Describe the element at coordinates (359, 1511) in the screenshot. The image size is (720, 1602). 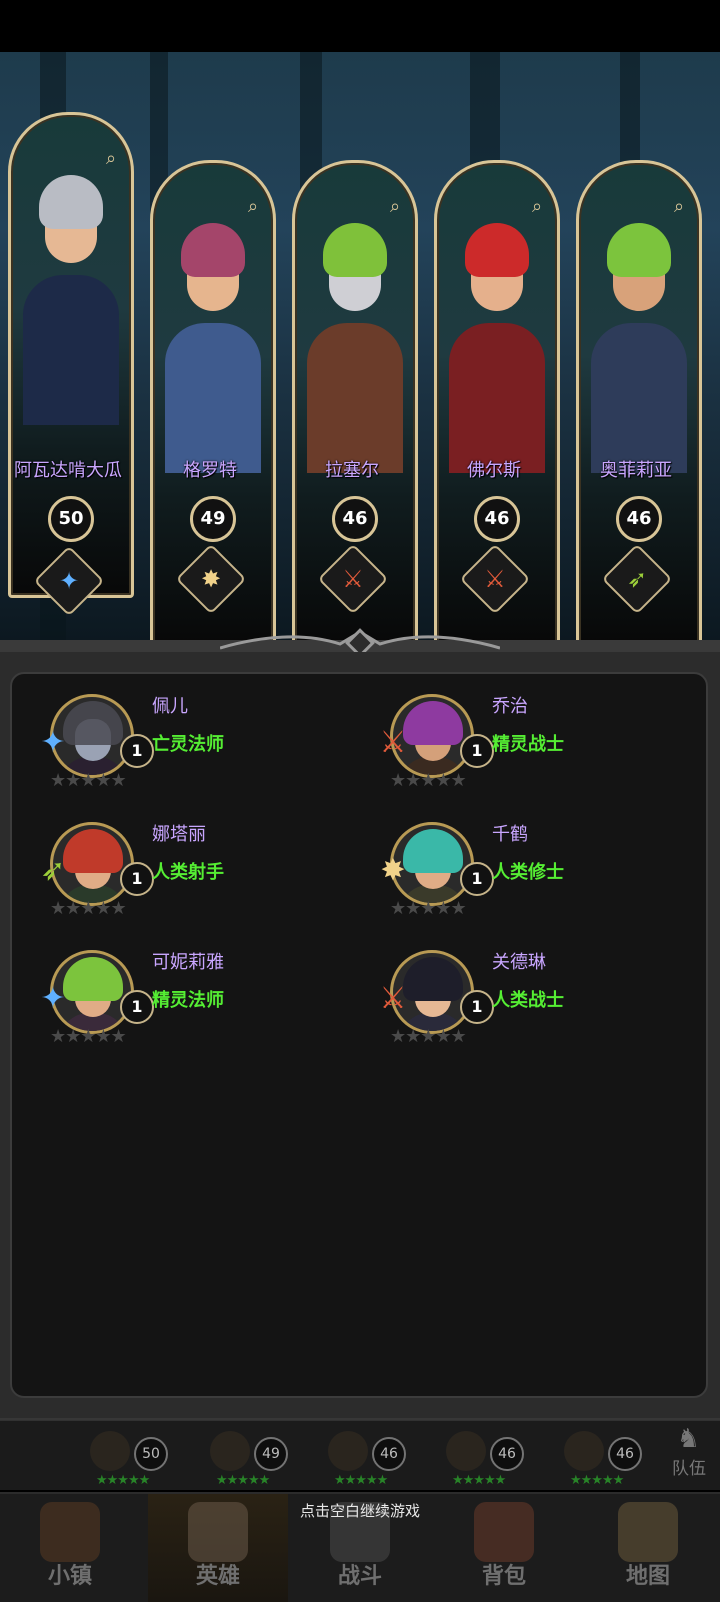
I see `continue-hint: 点击空白继续游戏` at that location.